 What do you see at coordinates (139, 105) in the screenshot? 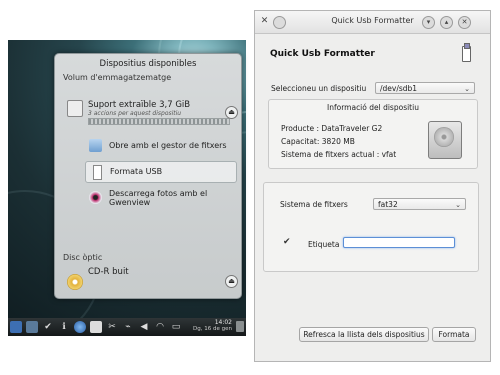
I see `device-name: Suport extraïble 3,7 GiB` at bounding box center [139, 105].